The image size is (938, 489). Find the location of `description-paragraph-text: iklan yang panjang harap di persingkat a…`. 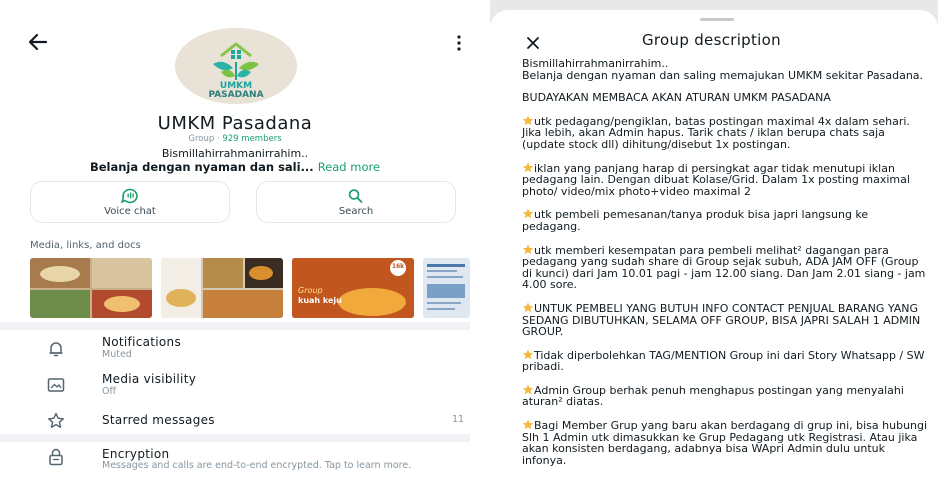

description-paragraph-text: iklan yang panjang harap di persingkat a… is located at coordinates (716, 179).